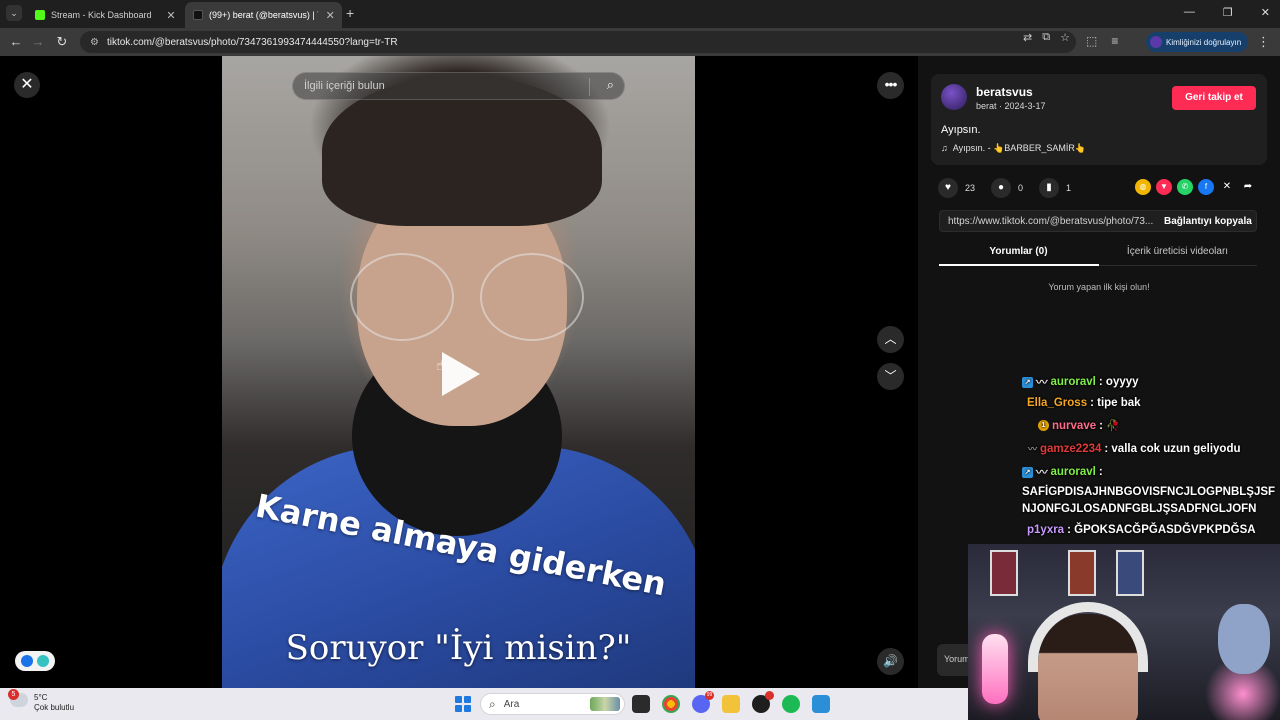 The width and height of the screenshot is (1280, 720). What do you see at coordinates (1074, 425) in the screenshot?
I see `chat-username: nurvave` at bounding box center [1074, 425].